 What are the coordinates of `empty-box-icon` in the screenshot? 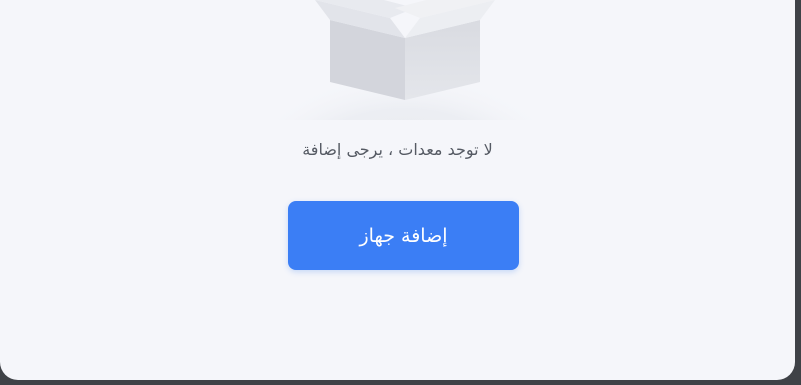 It's located at (405, 60).